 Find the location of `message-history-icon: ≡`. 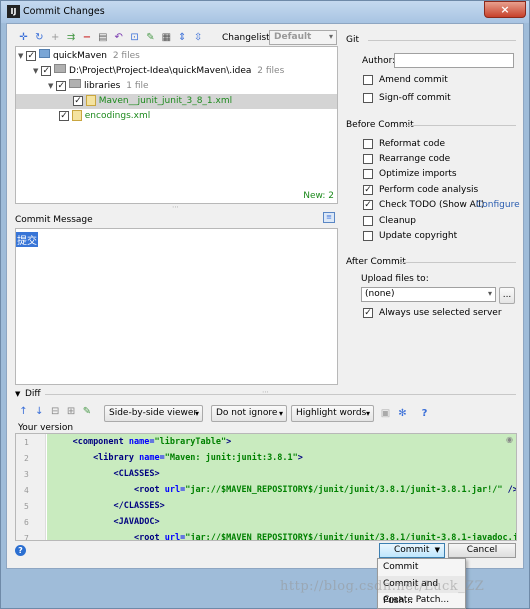

message-history-icon: ≡ is located at coordinates (329, 217).